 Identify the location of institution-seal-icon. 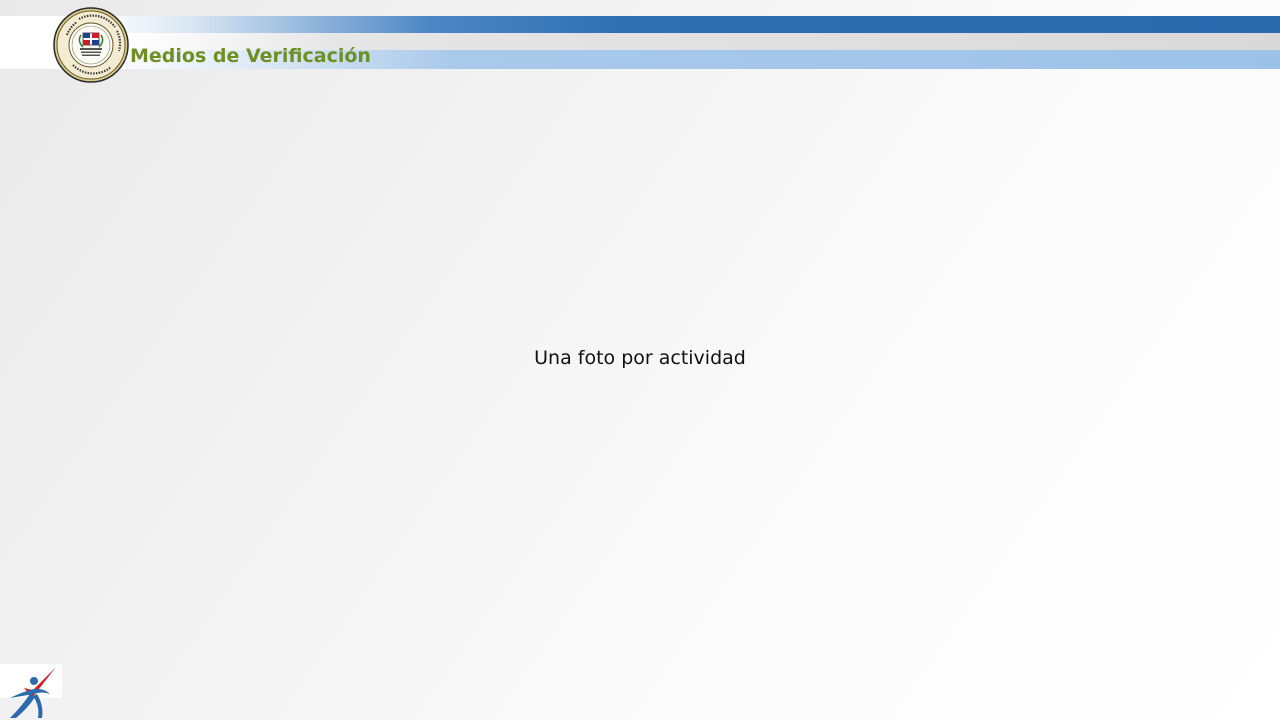
(91, 45).